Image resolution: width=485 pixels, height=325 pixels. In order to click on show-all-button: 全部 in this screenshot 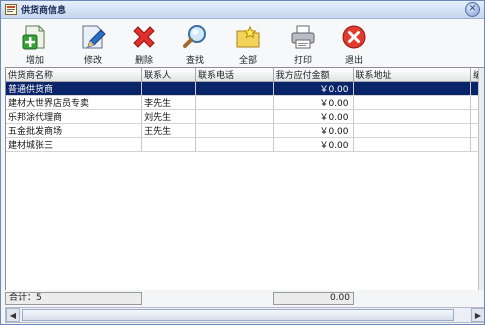, I will do `click(248, 43)`.